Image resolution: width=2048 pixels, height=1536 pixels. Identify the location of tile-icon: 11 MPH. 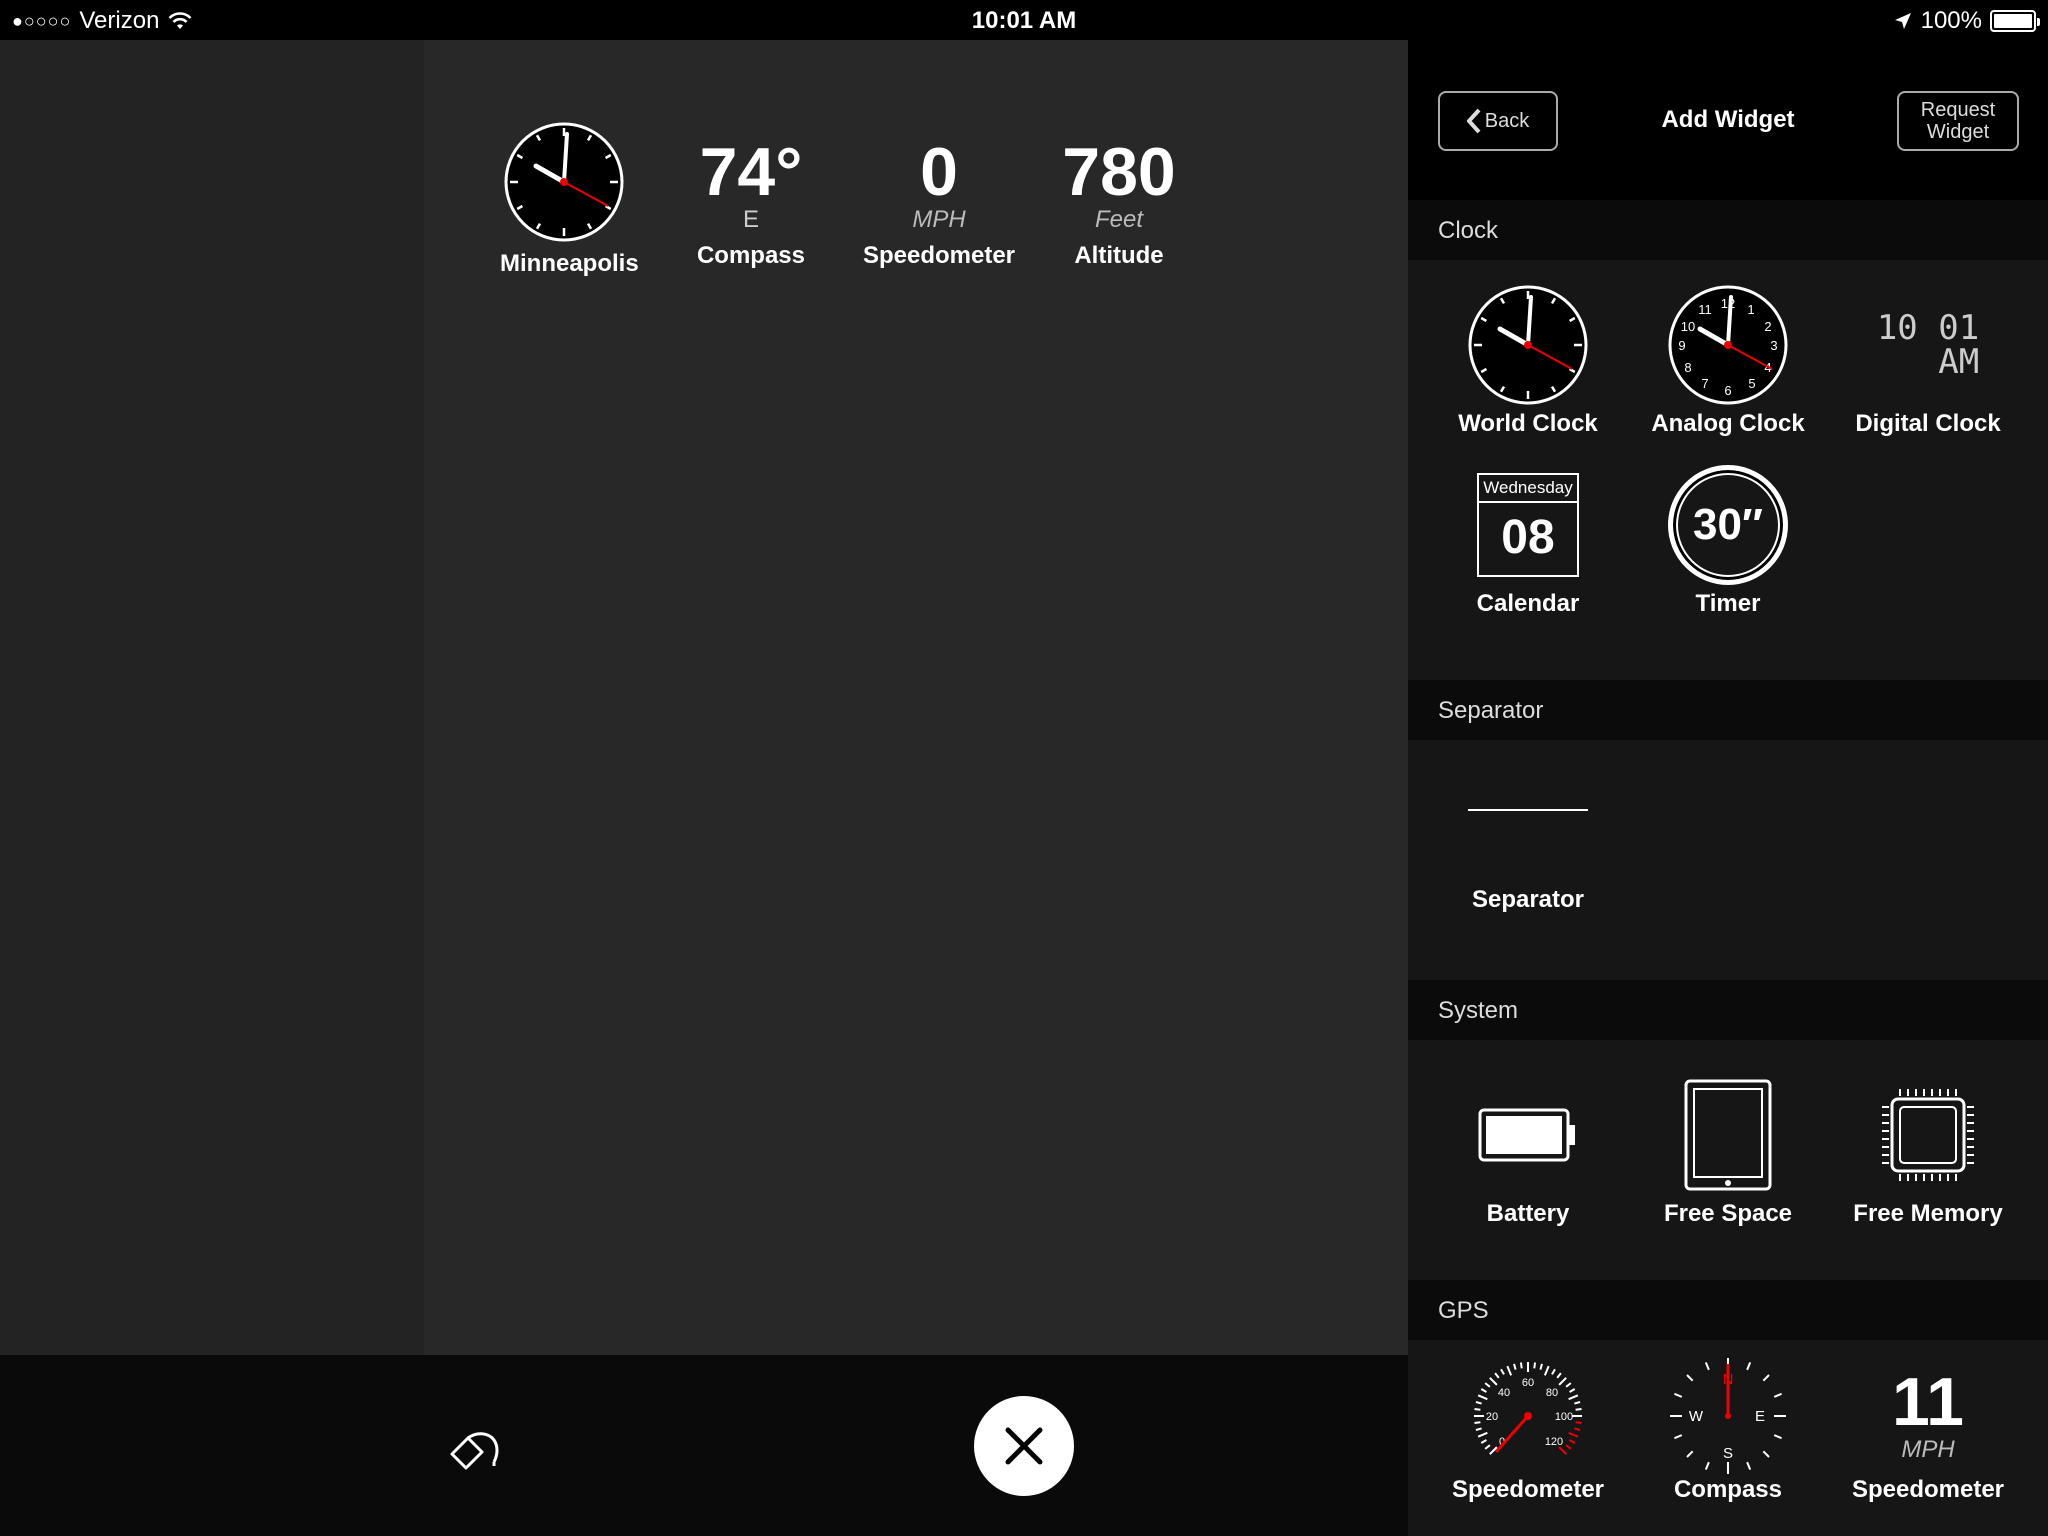
(1928, 1416).